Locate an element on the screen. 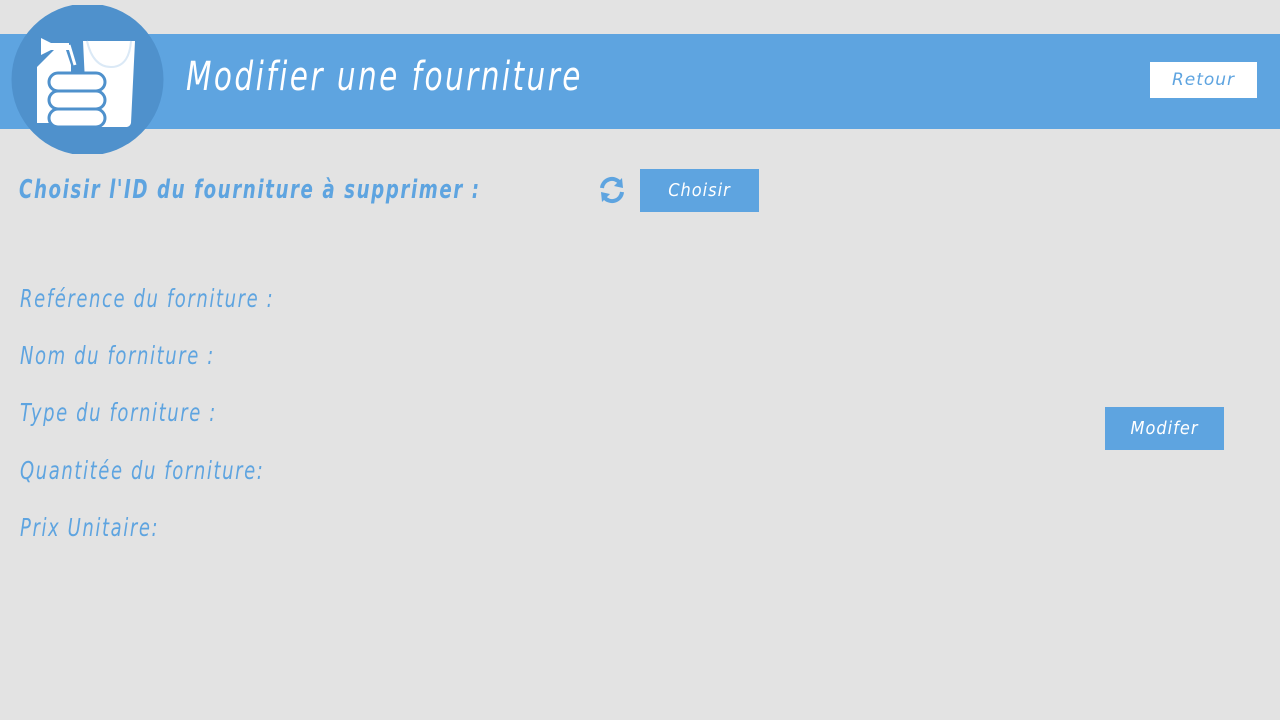 This screenshot has width=1280, height=720. choose-id-label: Choisir l'ID du fourniture à supprimer : is located at coordinates (250, 190).